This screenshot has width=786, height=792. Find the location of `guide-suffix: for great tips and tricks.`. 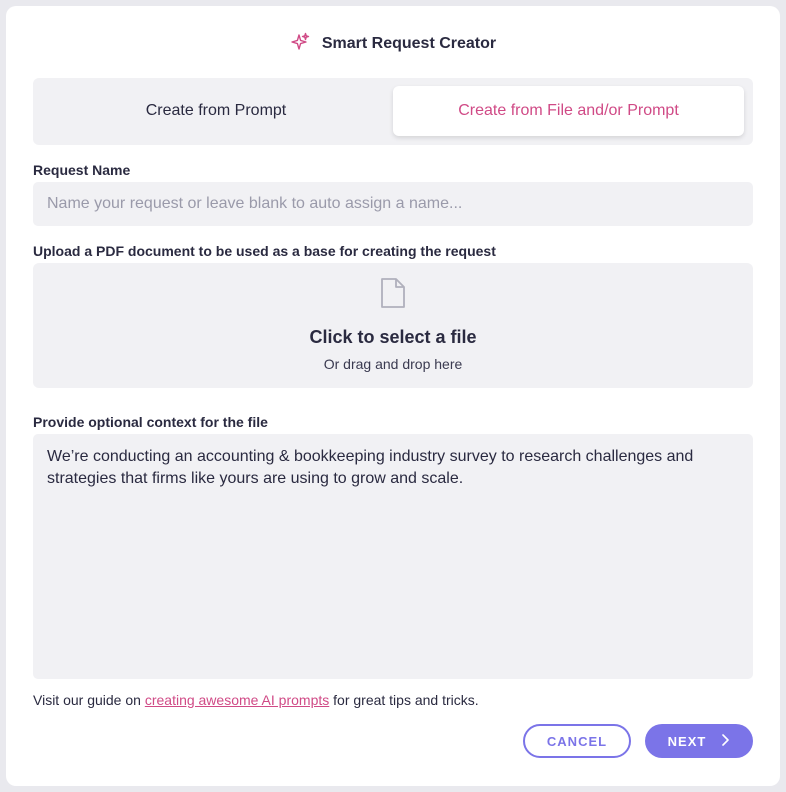

guide-suffix: for great tips and tricks. is located at coordinates (404, 700).